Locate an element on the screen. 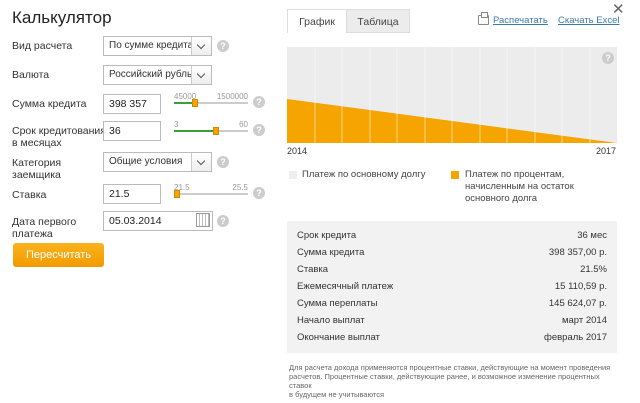 The width and height of the screenshot is (640, 403). term-min: 3 is located at coordinates (176, 124).